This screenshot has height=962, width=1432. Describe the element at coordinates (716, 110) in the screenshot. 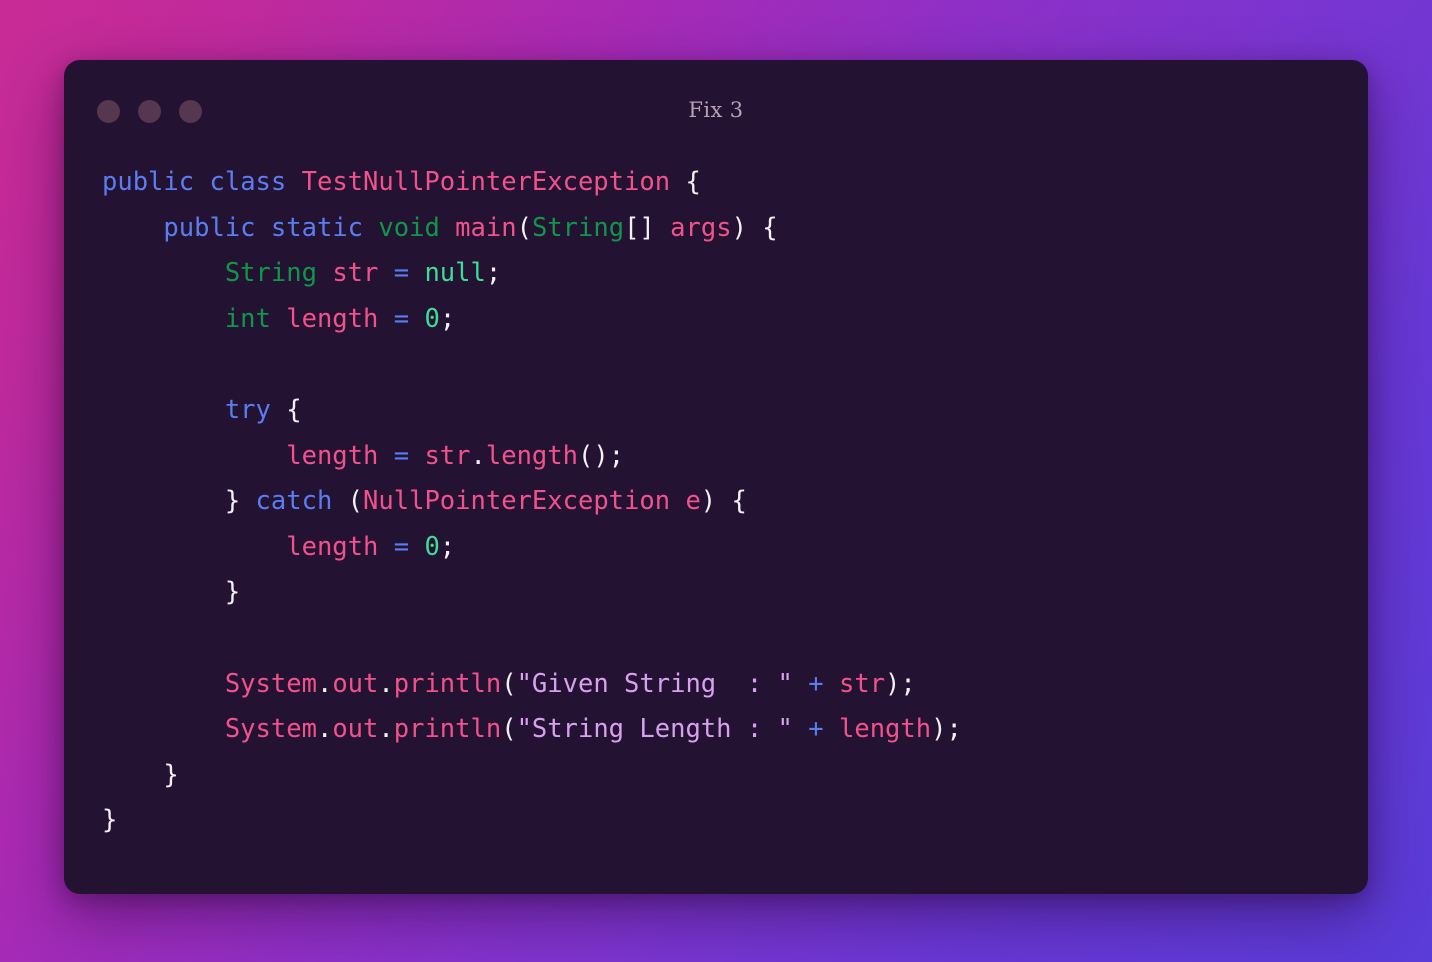

I see `window-title: Fix 3` at that location.